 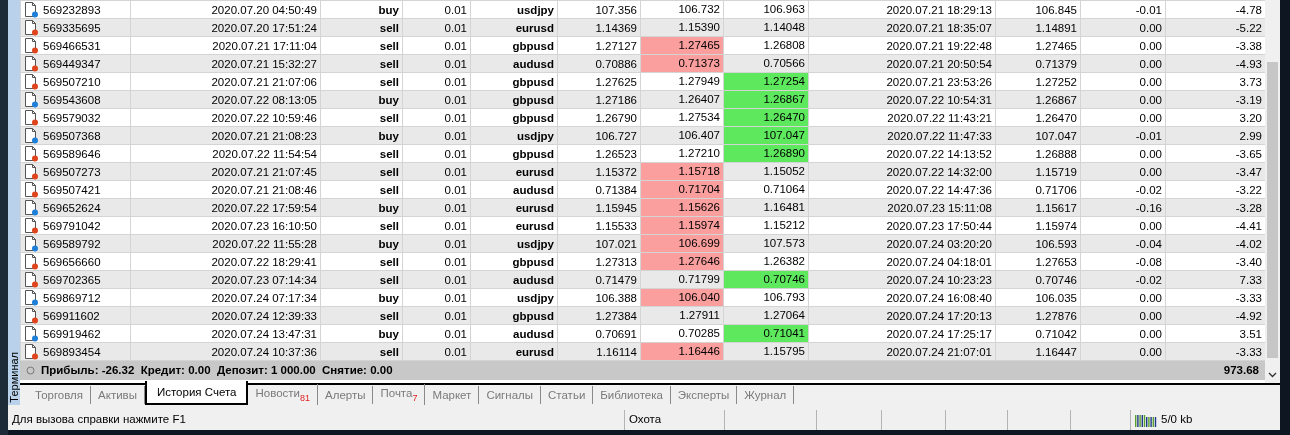 What do you see at coordinates (1038, 297) in the screenshot?
I see `close-price: 106.035` at bounding box center [1038, 297].